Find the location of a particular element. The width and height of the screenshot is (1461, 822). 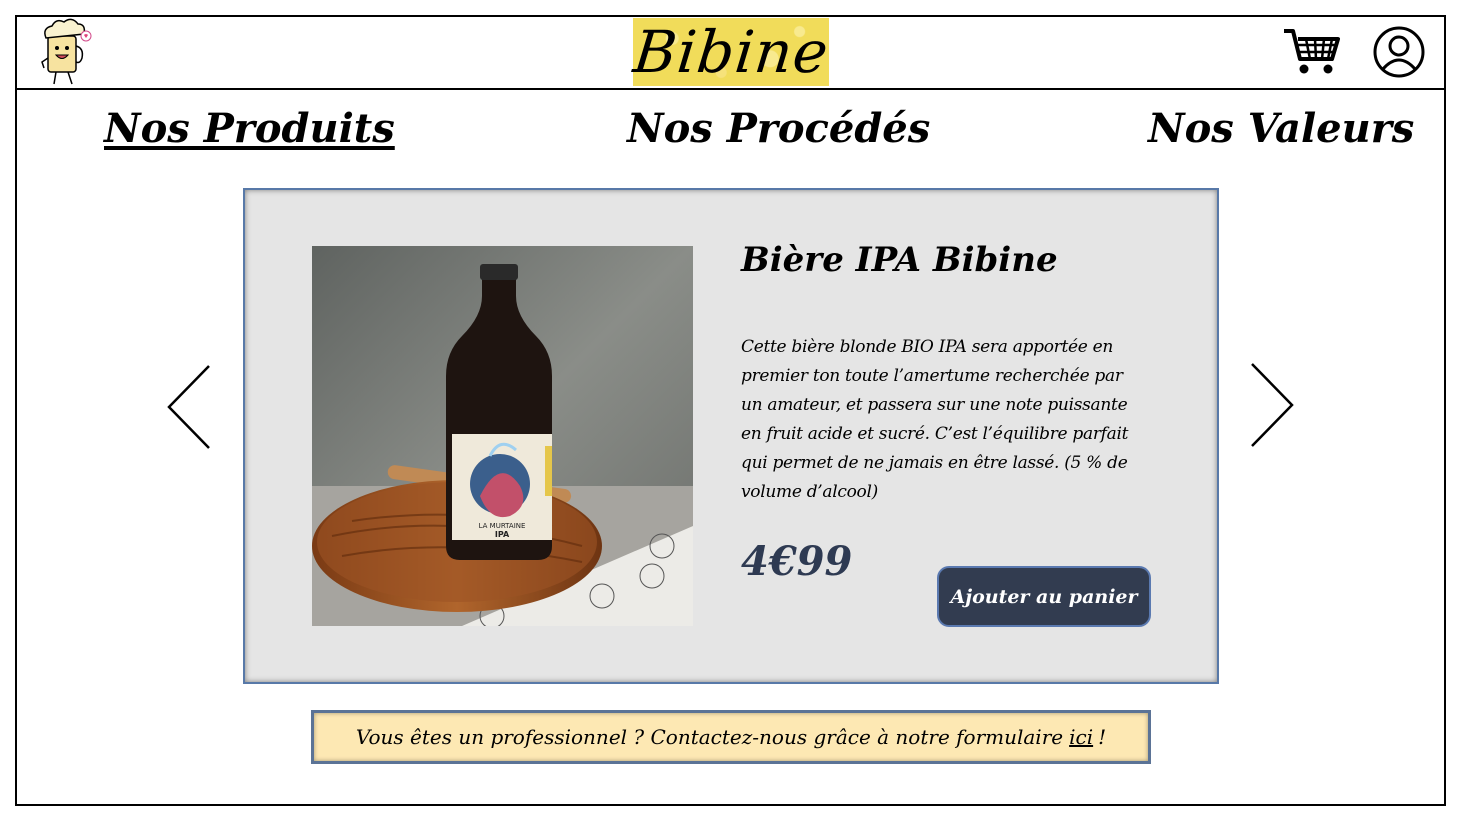

brand-logo: Bibine is located at coordinates (731, 52).